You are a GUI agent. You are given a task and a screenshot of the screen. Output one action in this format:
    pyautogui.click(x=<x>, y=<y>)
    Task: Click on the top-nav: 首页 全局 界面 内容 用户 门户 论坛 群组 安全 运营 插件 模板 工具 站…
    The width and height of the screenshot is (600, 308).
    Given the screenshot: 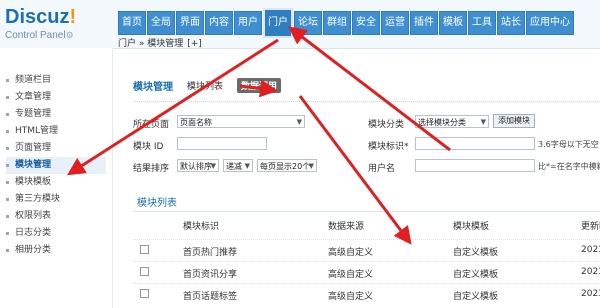 What is the action you would take?
    pyautogui.click(x=346, y=23)
    